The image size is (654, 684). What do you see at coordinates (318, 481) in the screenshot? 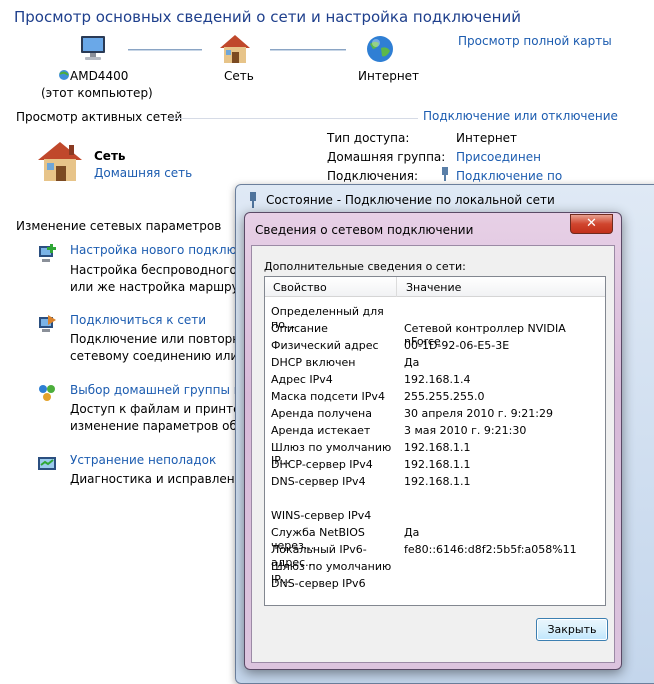
I see `row-property: DNS-сервер IPv4` at bounding box center [318, 481].